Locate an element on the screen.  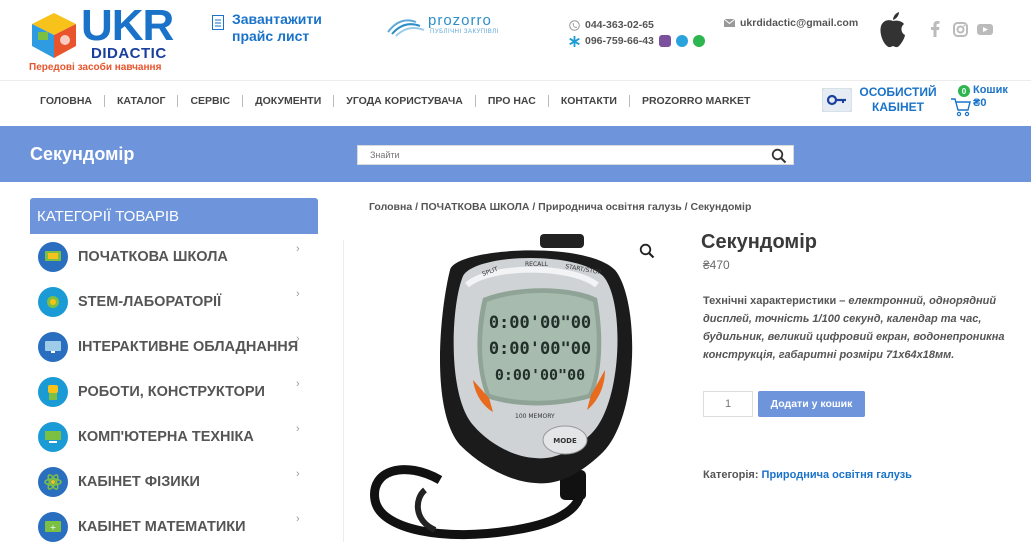
personal-cabinet-link: ОСОБИСТИЙ КАБІНЕТ is located at coordinates (880, 100).